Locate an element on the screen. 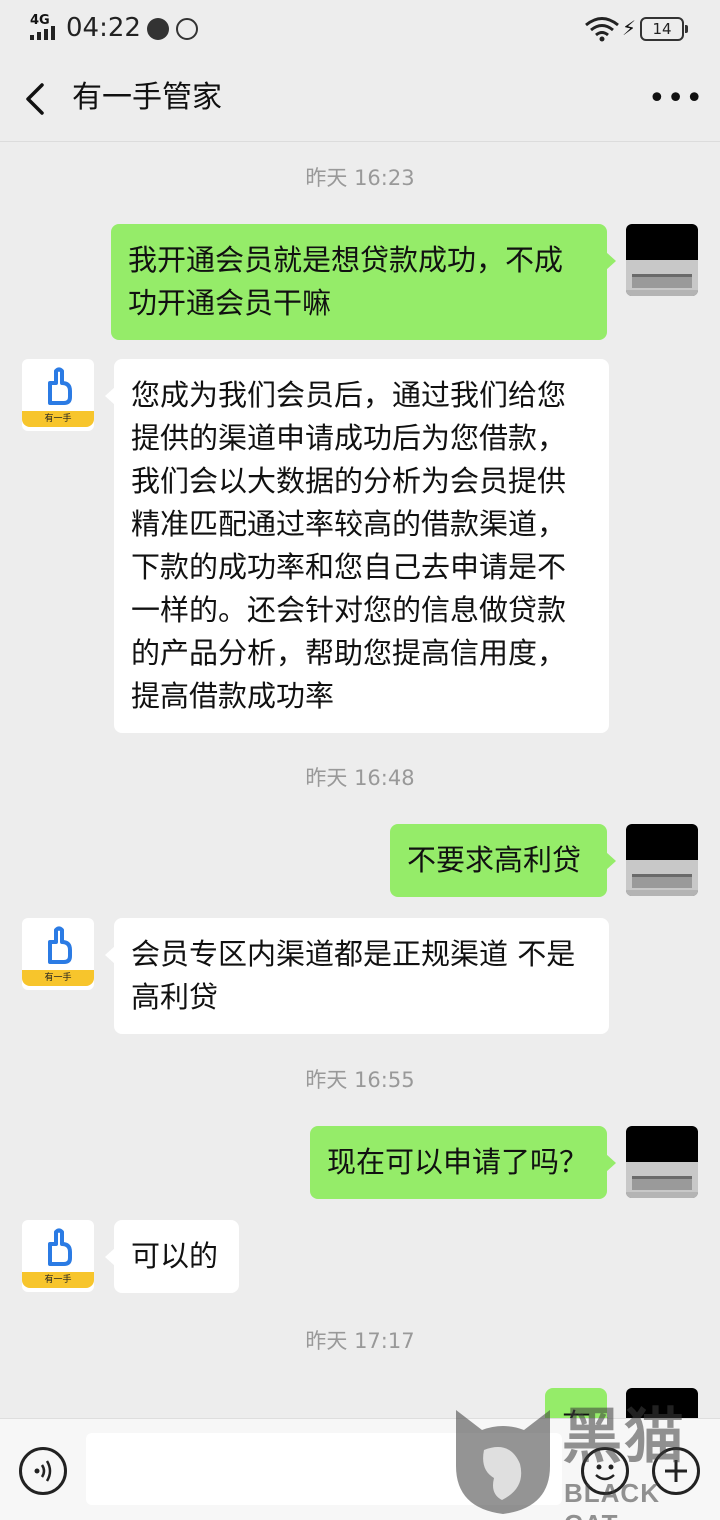 The width and height of the screenshot is (720, 1520). outgoing-message: 现在可以申请了吗？ is located at coordinates (463, 1162).